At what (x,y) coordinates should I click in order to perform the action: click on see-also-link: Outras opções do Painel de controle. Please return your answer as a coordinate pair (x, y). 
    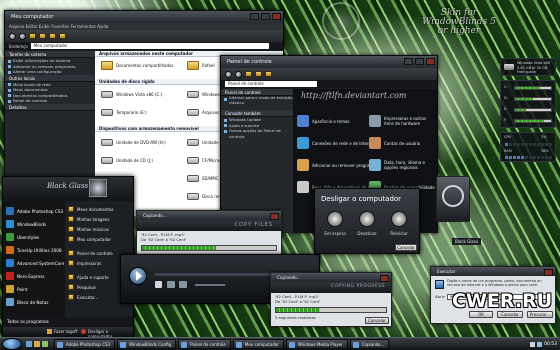
    Looking at the image, I should click on (257, 133).